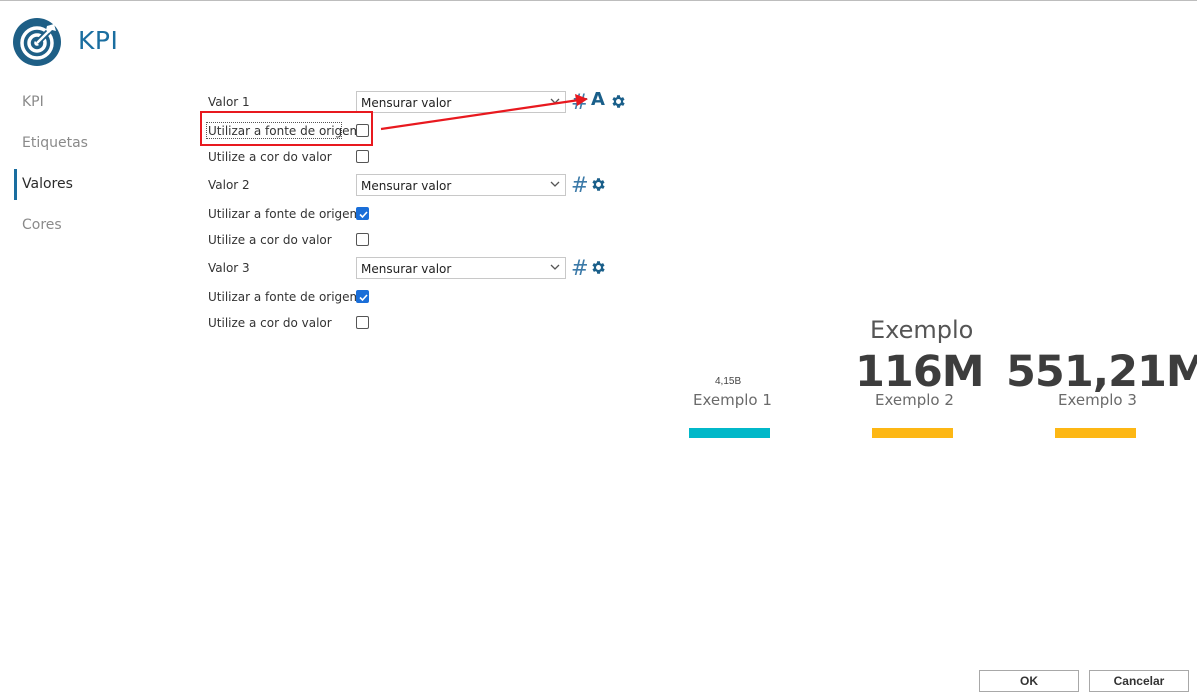 The width and height of the screenshot is (1197, 700). I want to click on kpi-1-color-bar, so click(729, 433).